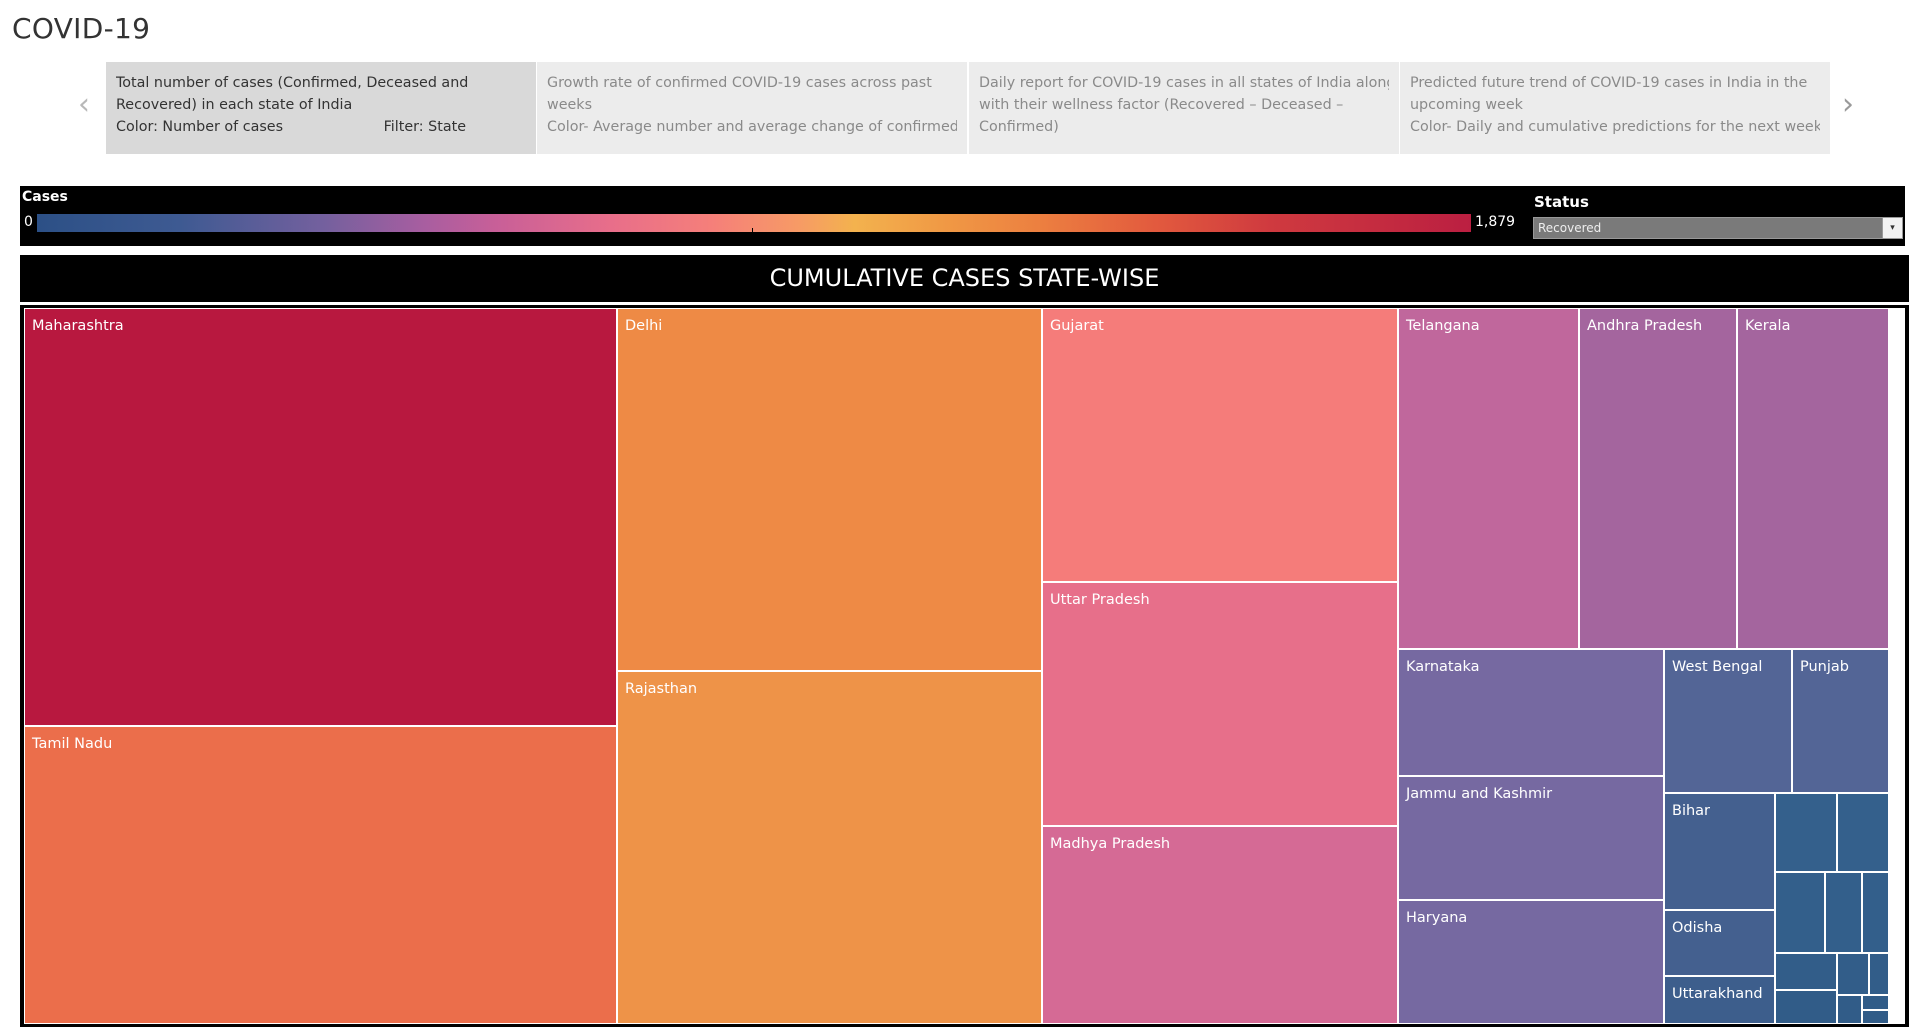 Image resolution: width=1920 pixels, height=1035 pixels. Describe the element at coordinates (1658, 478) in the screenshot. I see `treemap-tile-andhra-pradesh: Andhra Pradesh` at that location.